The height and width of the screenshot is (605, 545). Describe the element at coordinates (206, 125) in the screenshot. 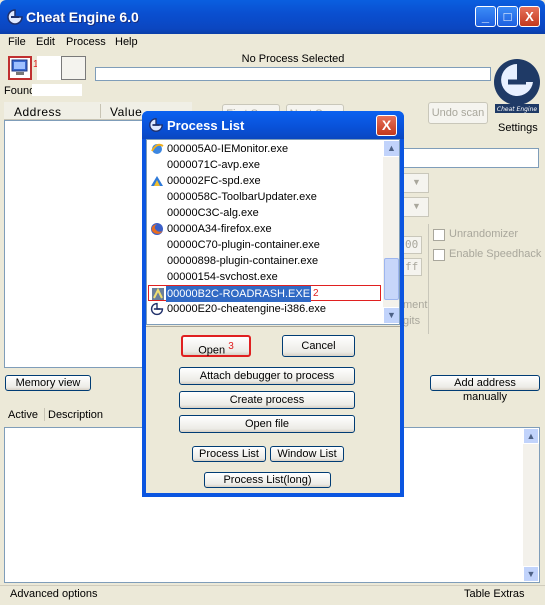

I see `dialog-title: Process List` at that location.